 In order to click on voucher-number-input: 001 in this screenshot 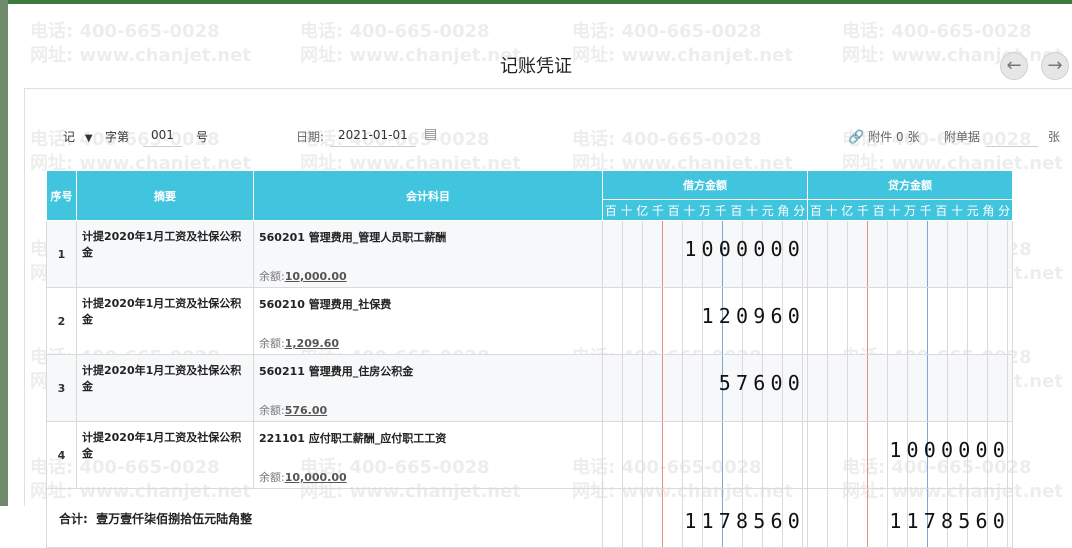, I will do `click(162, 137)`.